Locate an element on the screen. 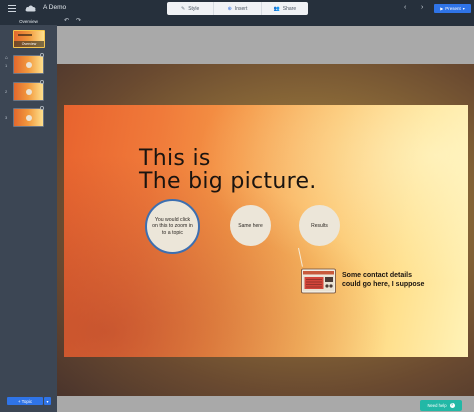 The width and height of the screenshot is (474, 412). toolbar-tabs: ✎ Style ⊕ Insert 👥 Share is located at coordinates (237, 8).